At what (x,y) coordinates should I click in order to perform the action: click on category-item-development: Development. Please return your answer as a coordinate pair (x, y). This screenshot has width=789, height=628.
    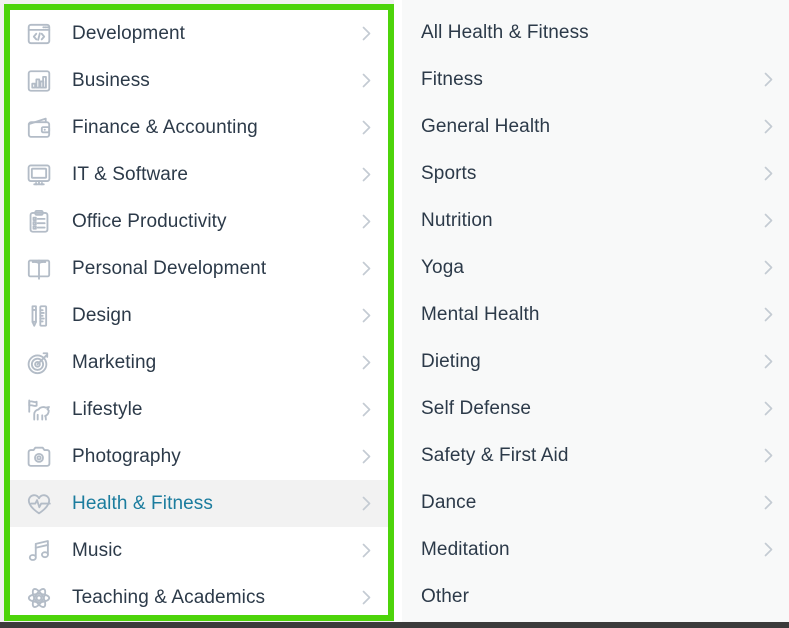
    Looking at the image, I should click on (199, 33).